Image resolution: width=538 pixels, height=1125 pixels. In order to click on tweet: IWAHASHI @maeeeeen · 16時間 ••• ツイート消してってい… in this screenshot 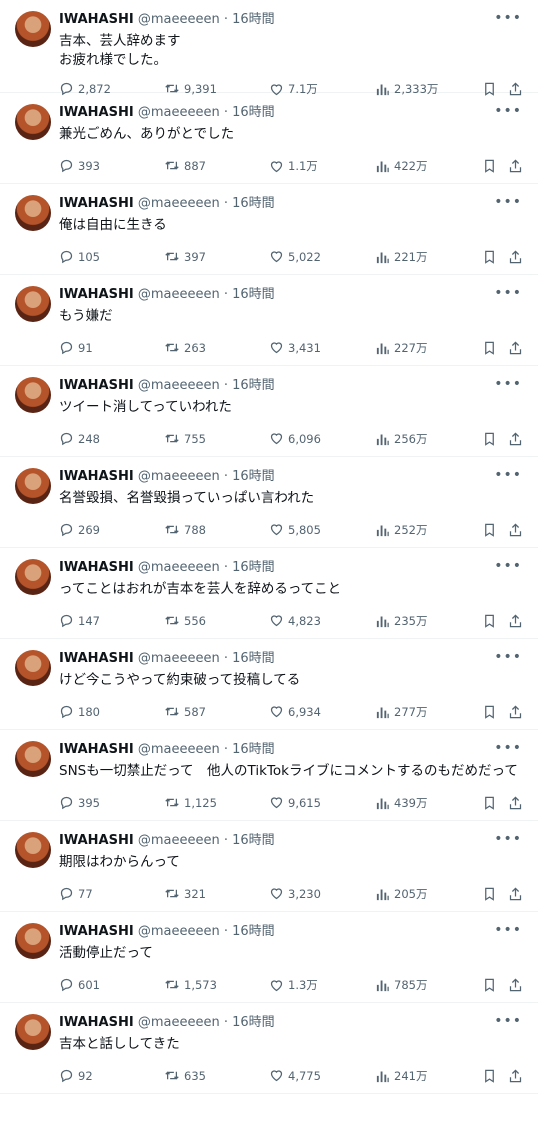, I will do `click(269, 411)`.